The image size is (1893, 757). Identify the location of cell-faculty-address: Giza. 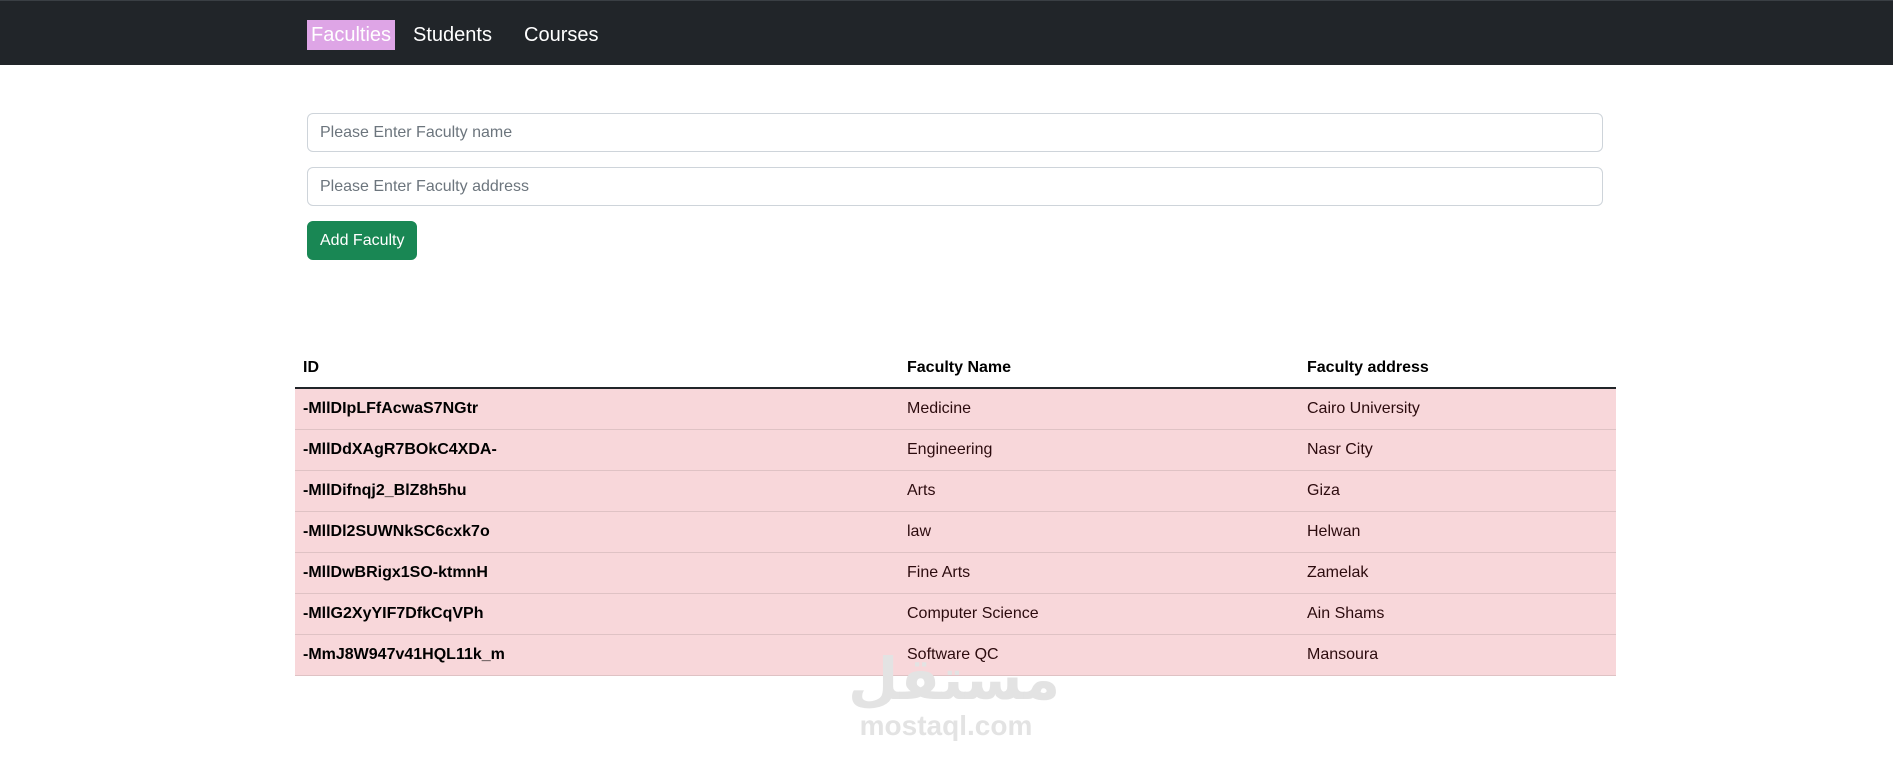
(1457, 491).